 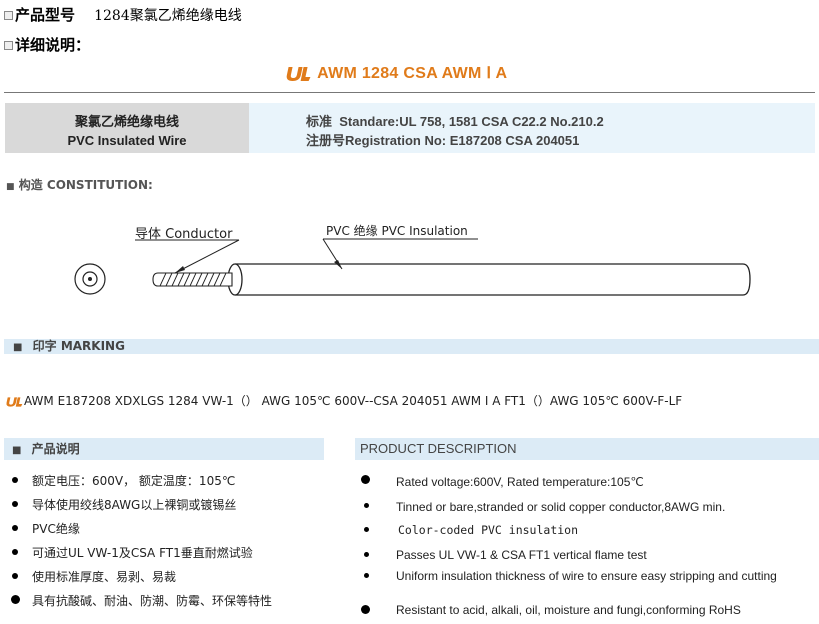 I want to click on small-square-icon: ■, so click(x=10, y=187).